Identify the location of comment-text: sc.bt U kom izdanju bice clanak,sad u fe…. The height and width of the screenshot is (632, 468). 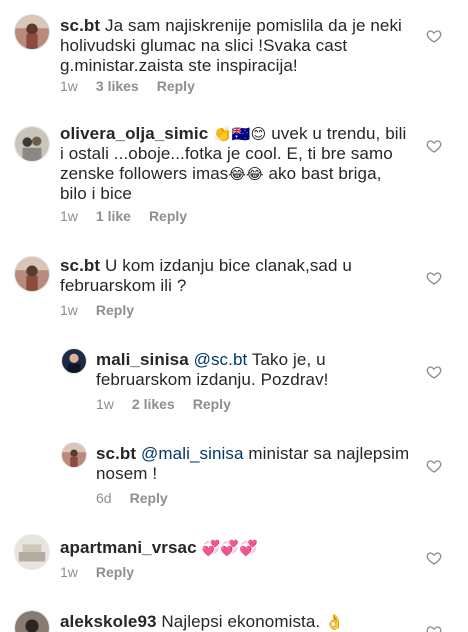
(220, 276).